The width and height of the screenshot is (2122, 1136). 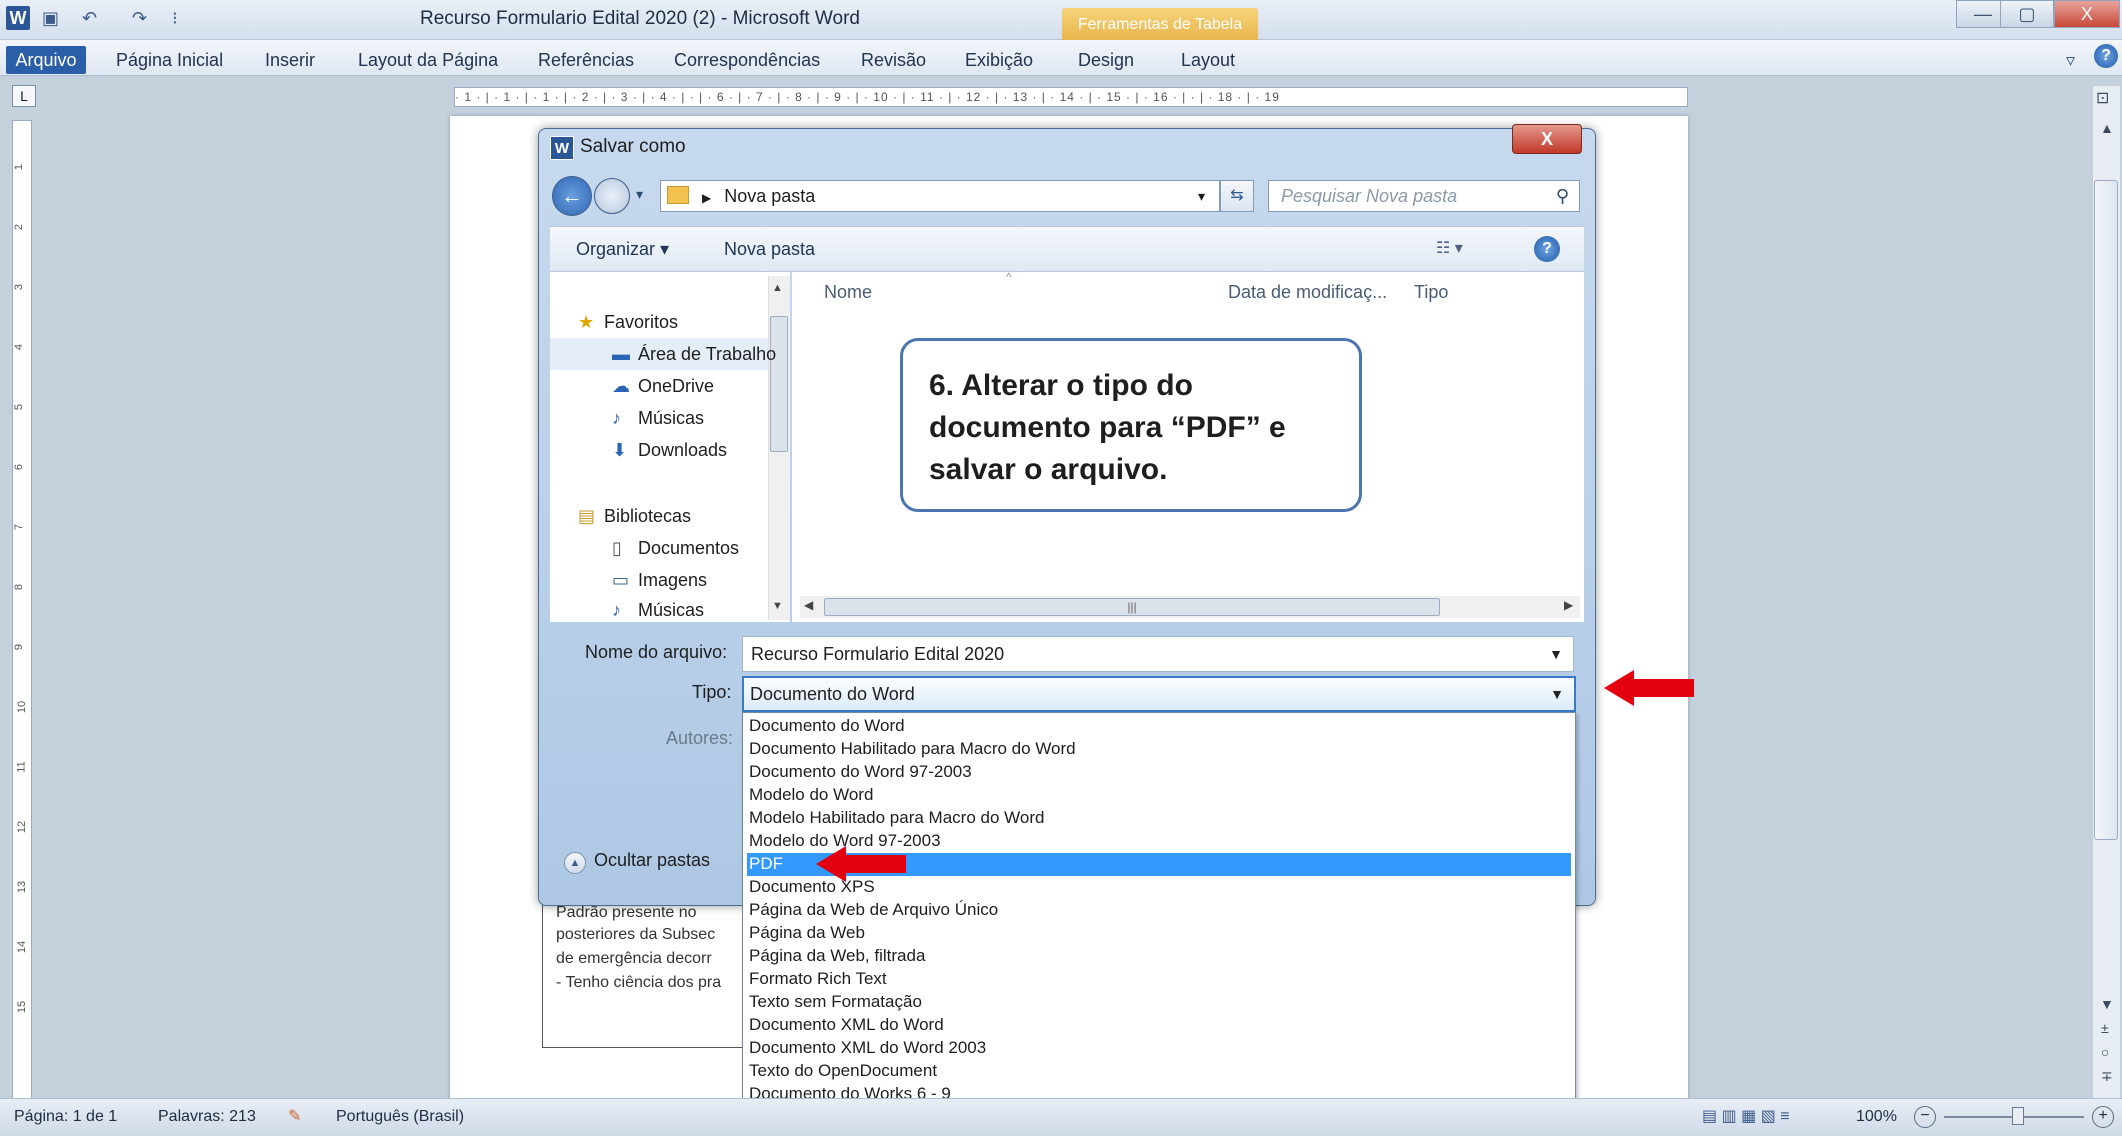 What do you see at coordinates (2105, 1052) in the screenshot?
I see `browse-object-icon: ○` at bounding box center [2105, 1052].